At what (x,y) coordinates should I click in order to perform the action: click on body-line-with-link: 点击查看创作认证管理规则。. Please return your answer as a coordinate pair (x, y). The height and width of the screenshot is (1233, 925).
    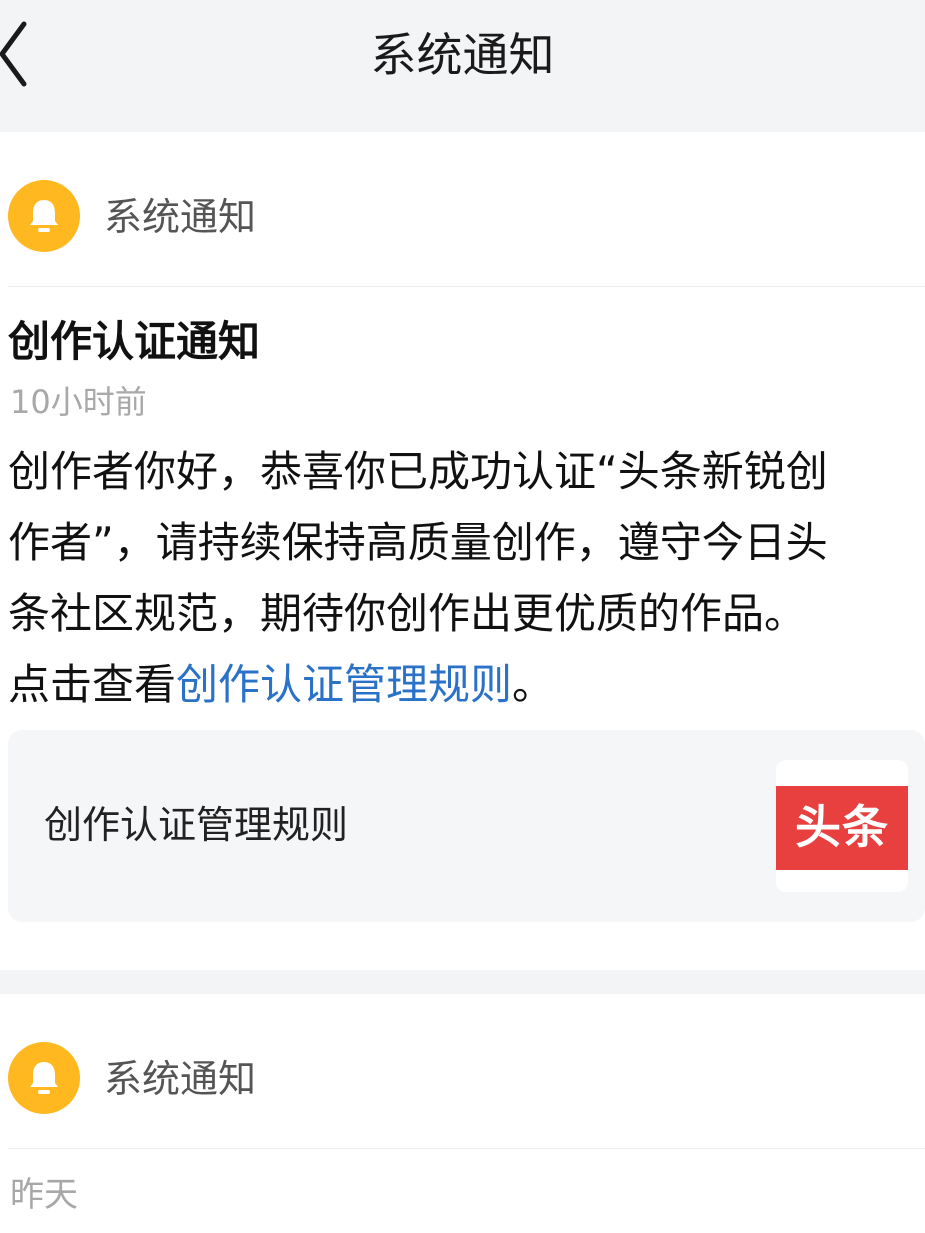
    Looking at the image, I should click on (466, 684).